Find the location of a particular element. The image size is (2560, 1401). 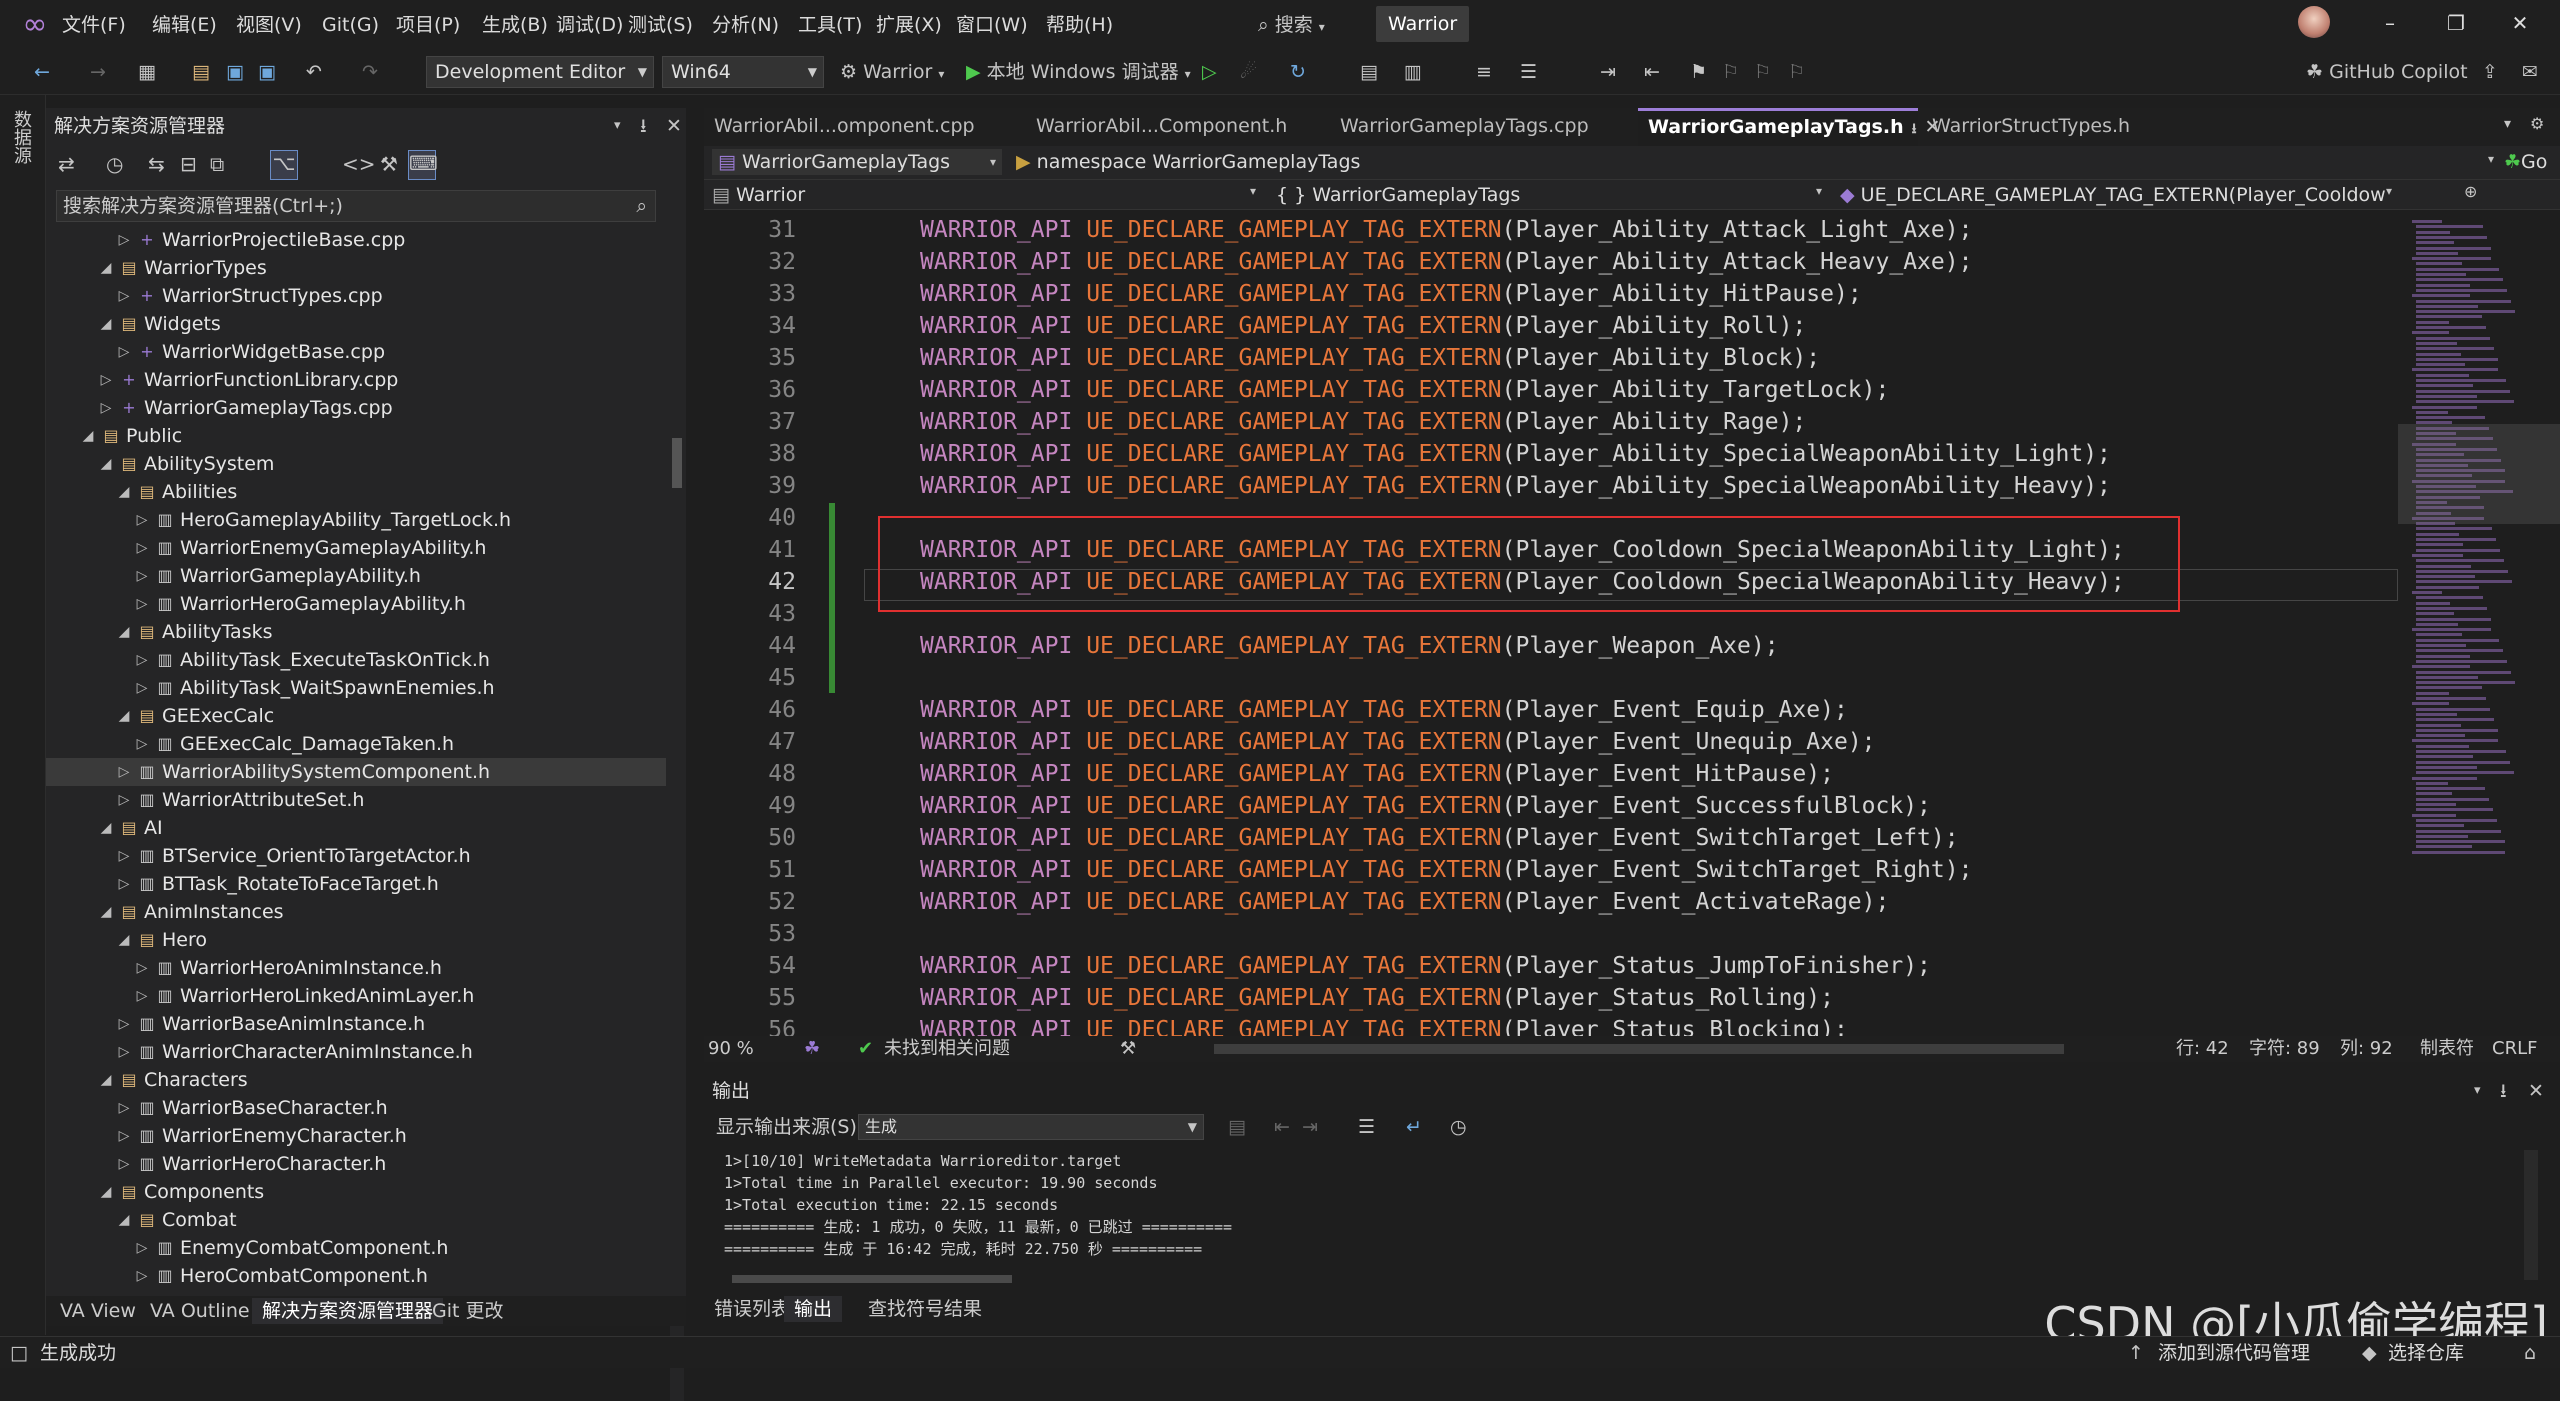

format-icon: ≡ is located at coordinates (1484, 72).